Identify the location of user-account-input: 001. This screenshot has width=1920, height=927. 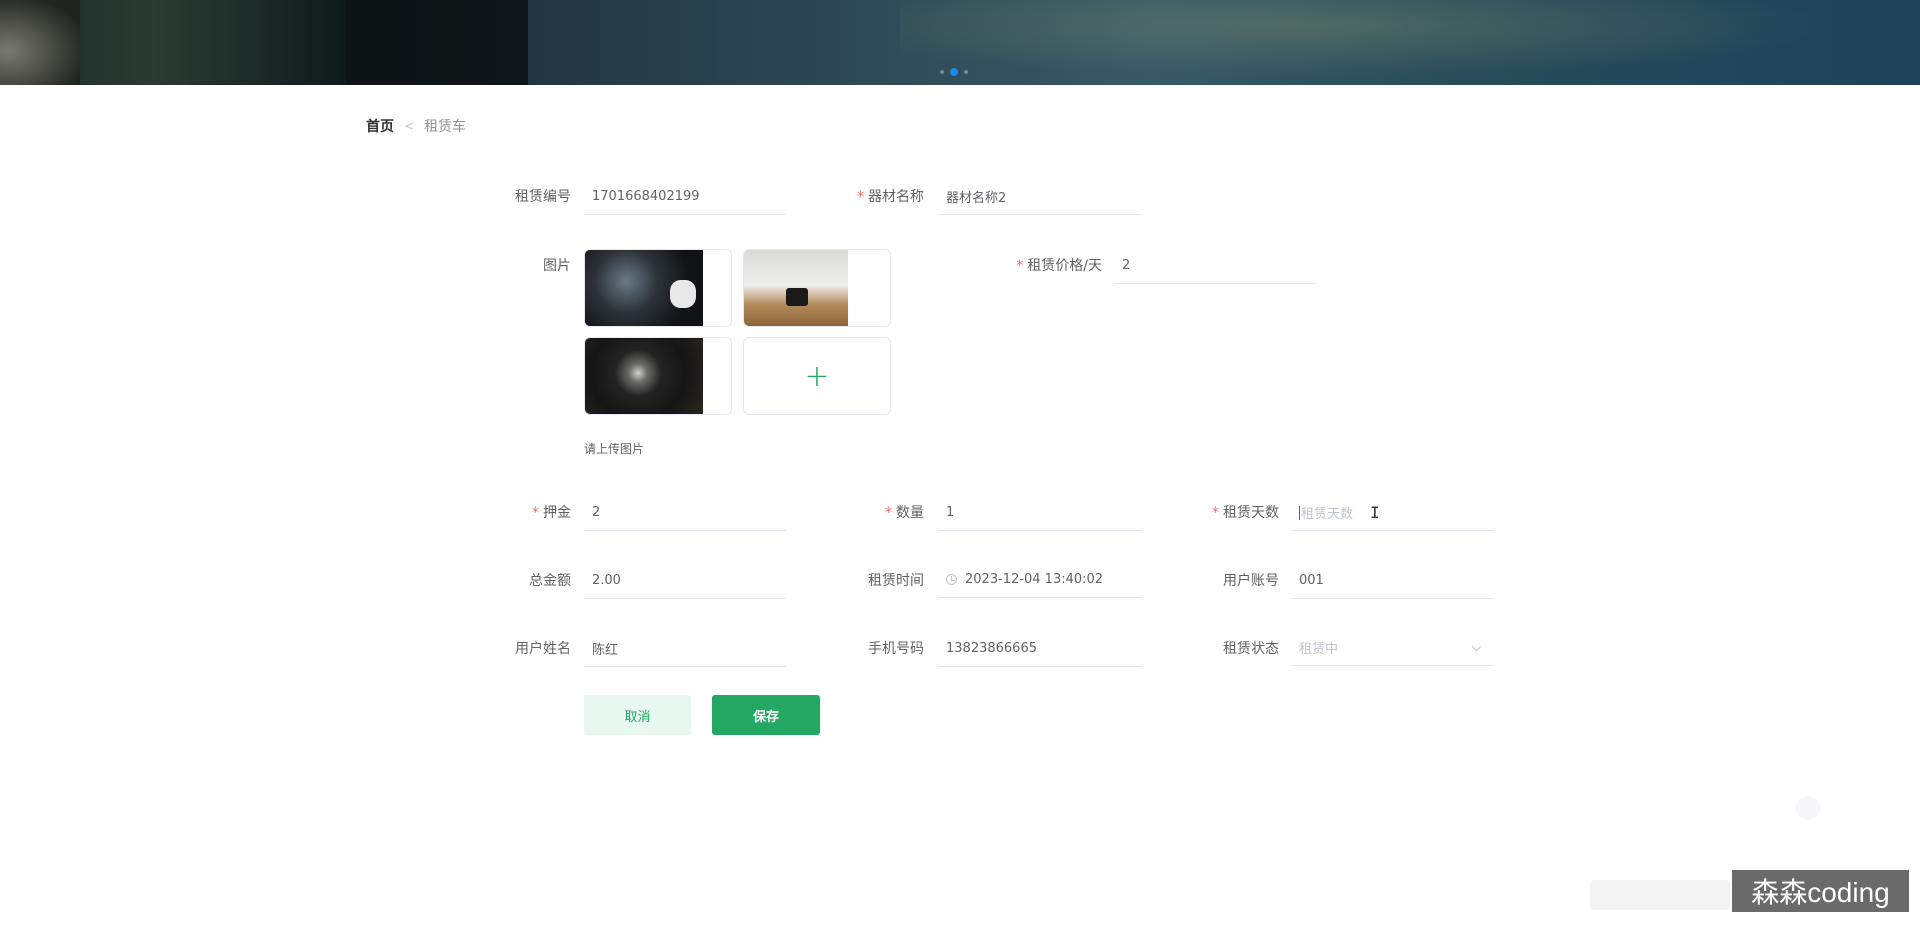
(1392, 581).